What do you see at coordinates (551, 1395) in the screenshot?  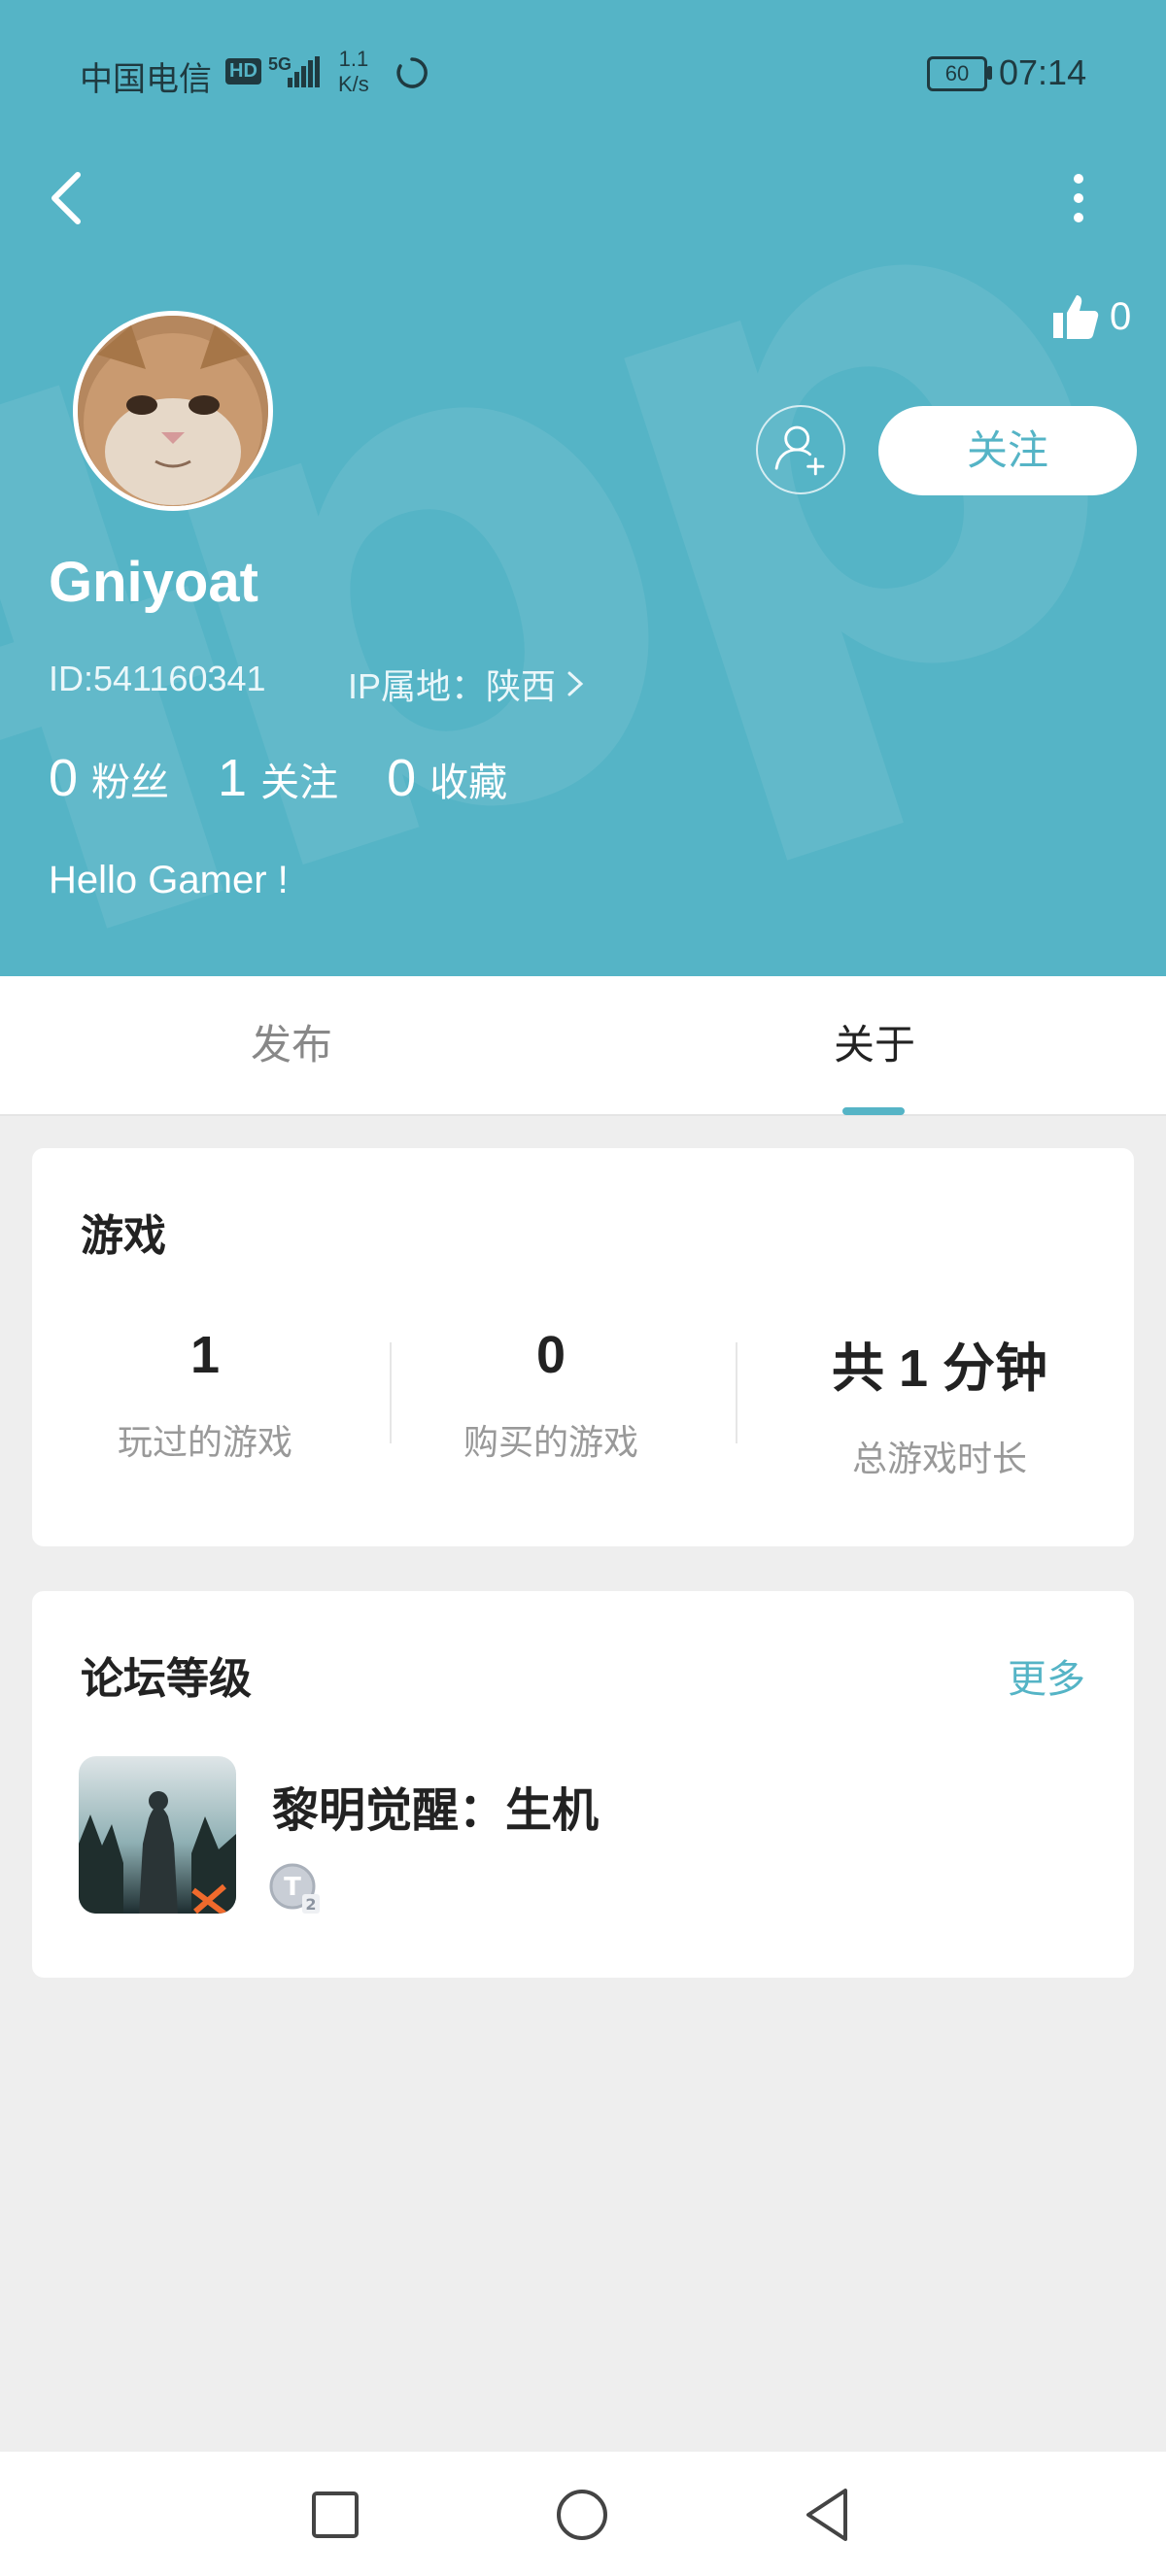 I see `purchased-games-metric: 0 购买的游戏` at bounding box center [551, 1395].